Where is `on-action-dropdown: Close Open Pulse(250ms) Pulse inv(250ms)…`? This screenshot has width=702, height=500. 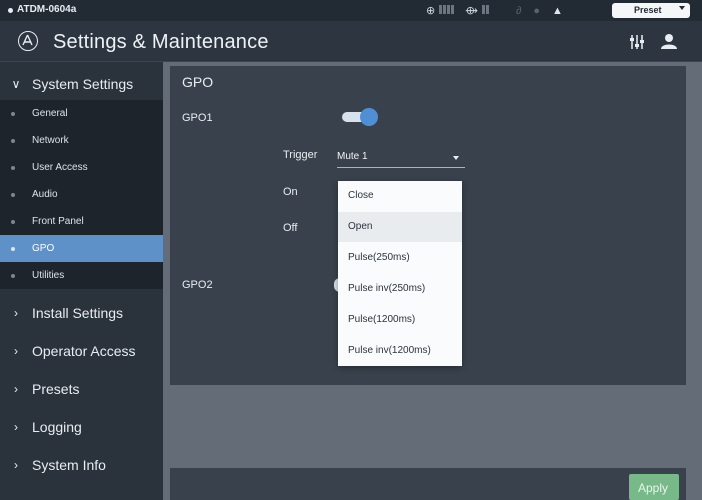
on-action-dropdown: Close Open Pulse(250ms) Pulse inv(250ms)… is located at coordinates (400, 273).